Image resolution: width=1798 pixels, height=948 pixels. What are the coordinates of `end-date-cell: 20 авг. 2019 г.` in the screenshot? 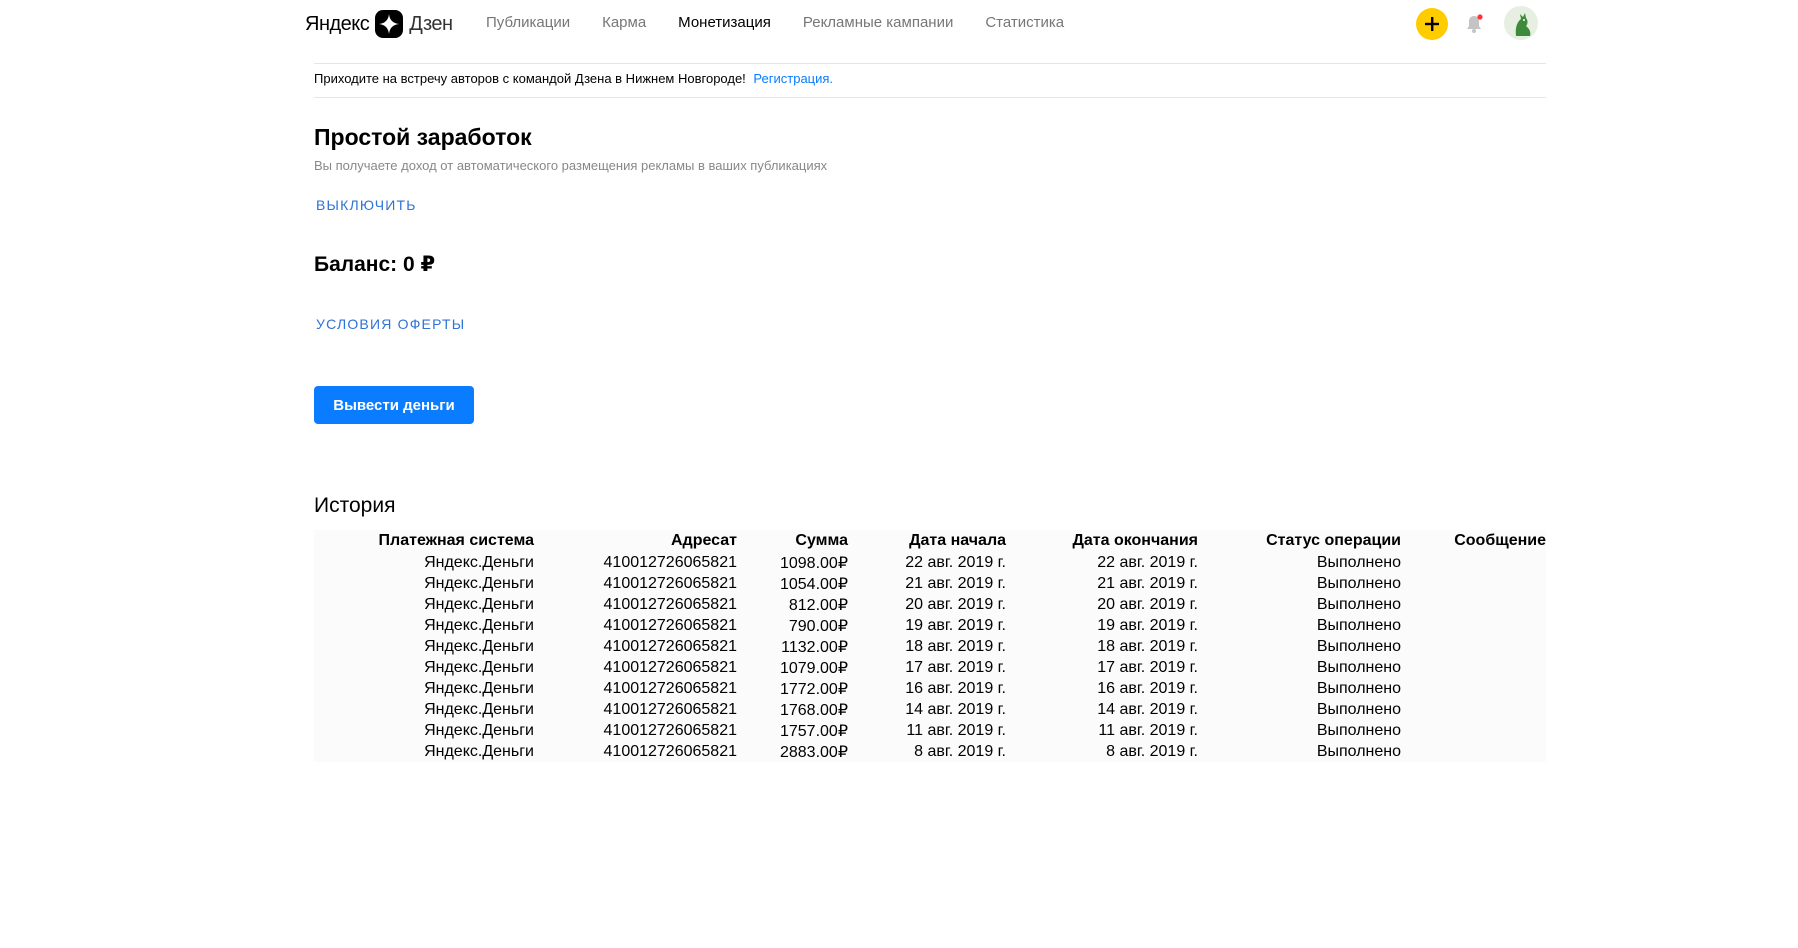 It's located at (1147, 604).